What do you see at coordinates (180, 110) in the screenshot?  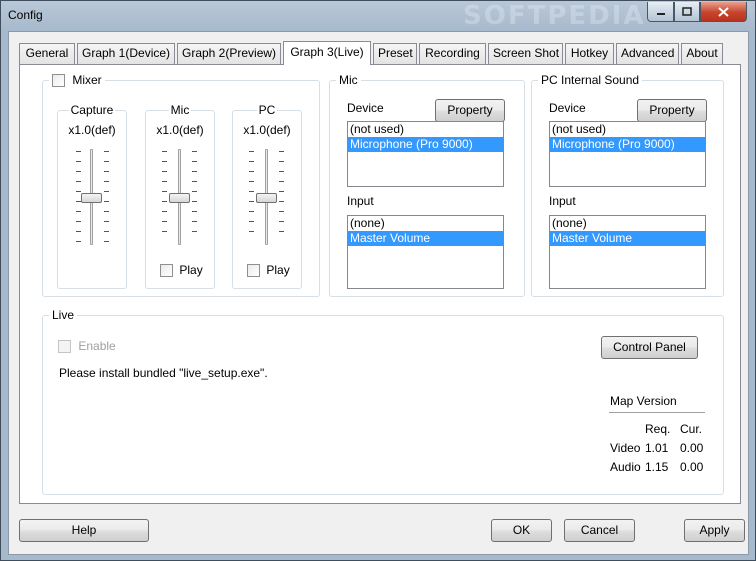 I see `mic-slider-title: Mic` at bounding box center [180, 110].